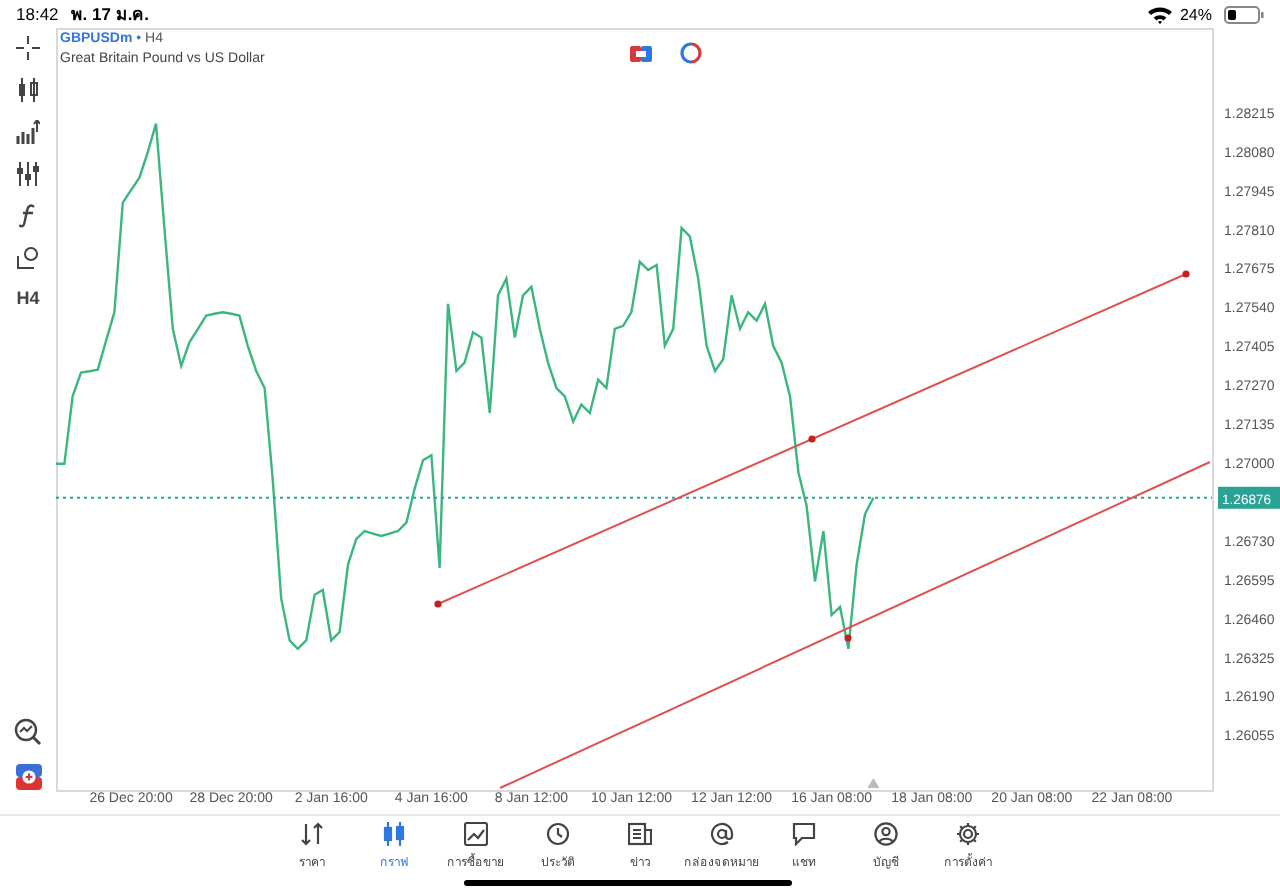 The width and height of the screenshot is (1280, 894). I want to click on app-logo-icon, so click(28, 777).